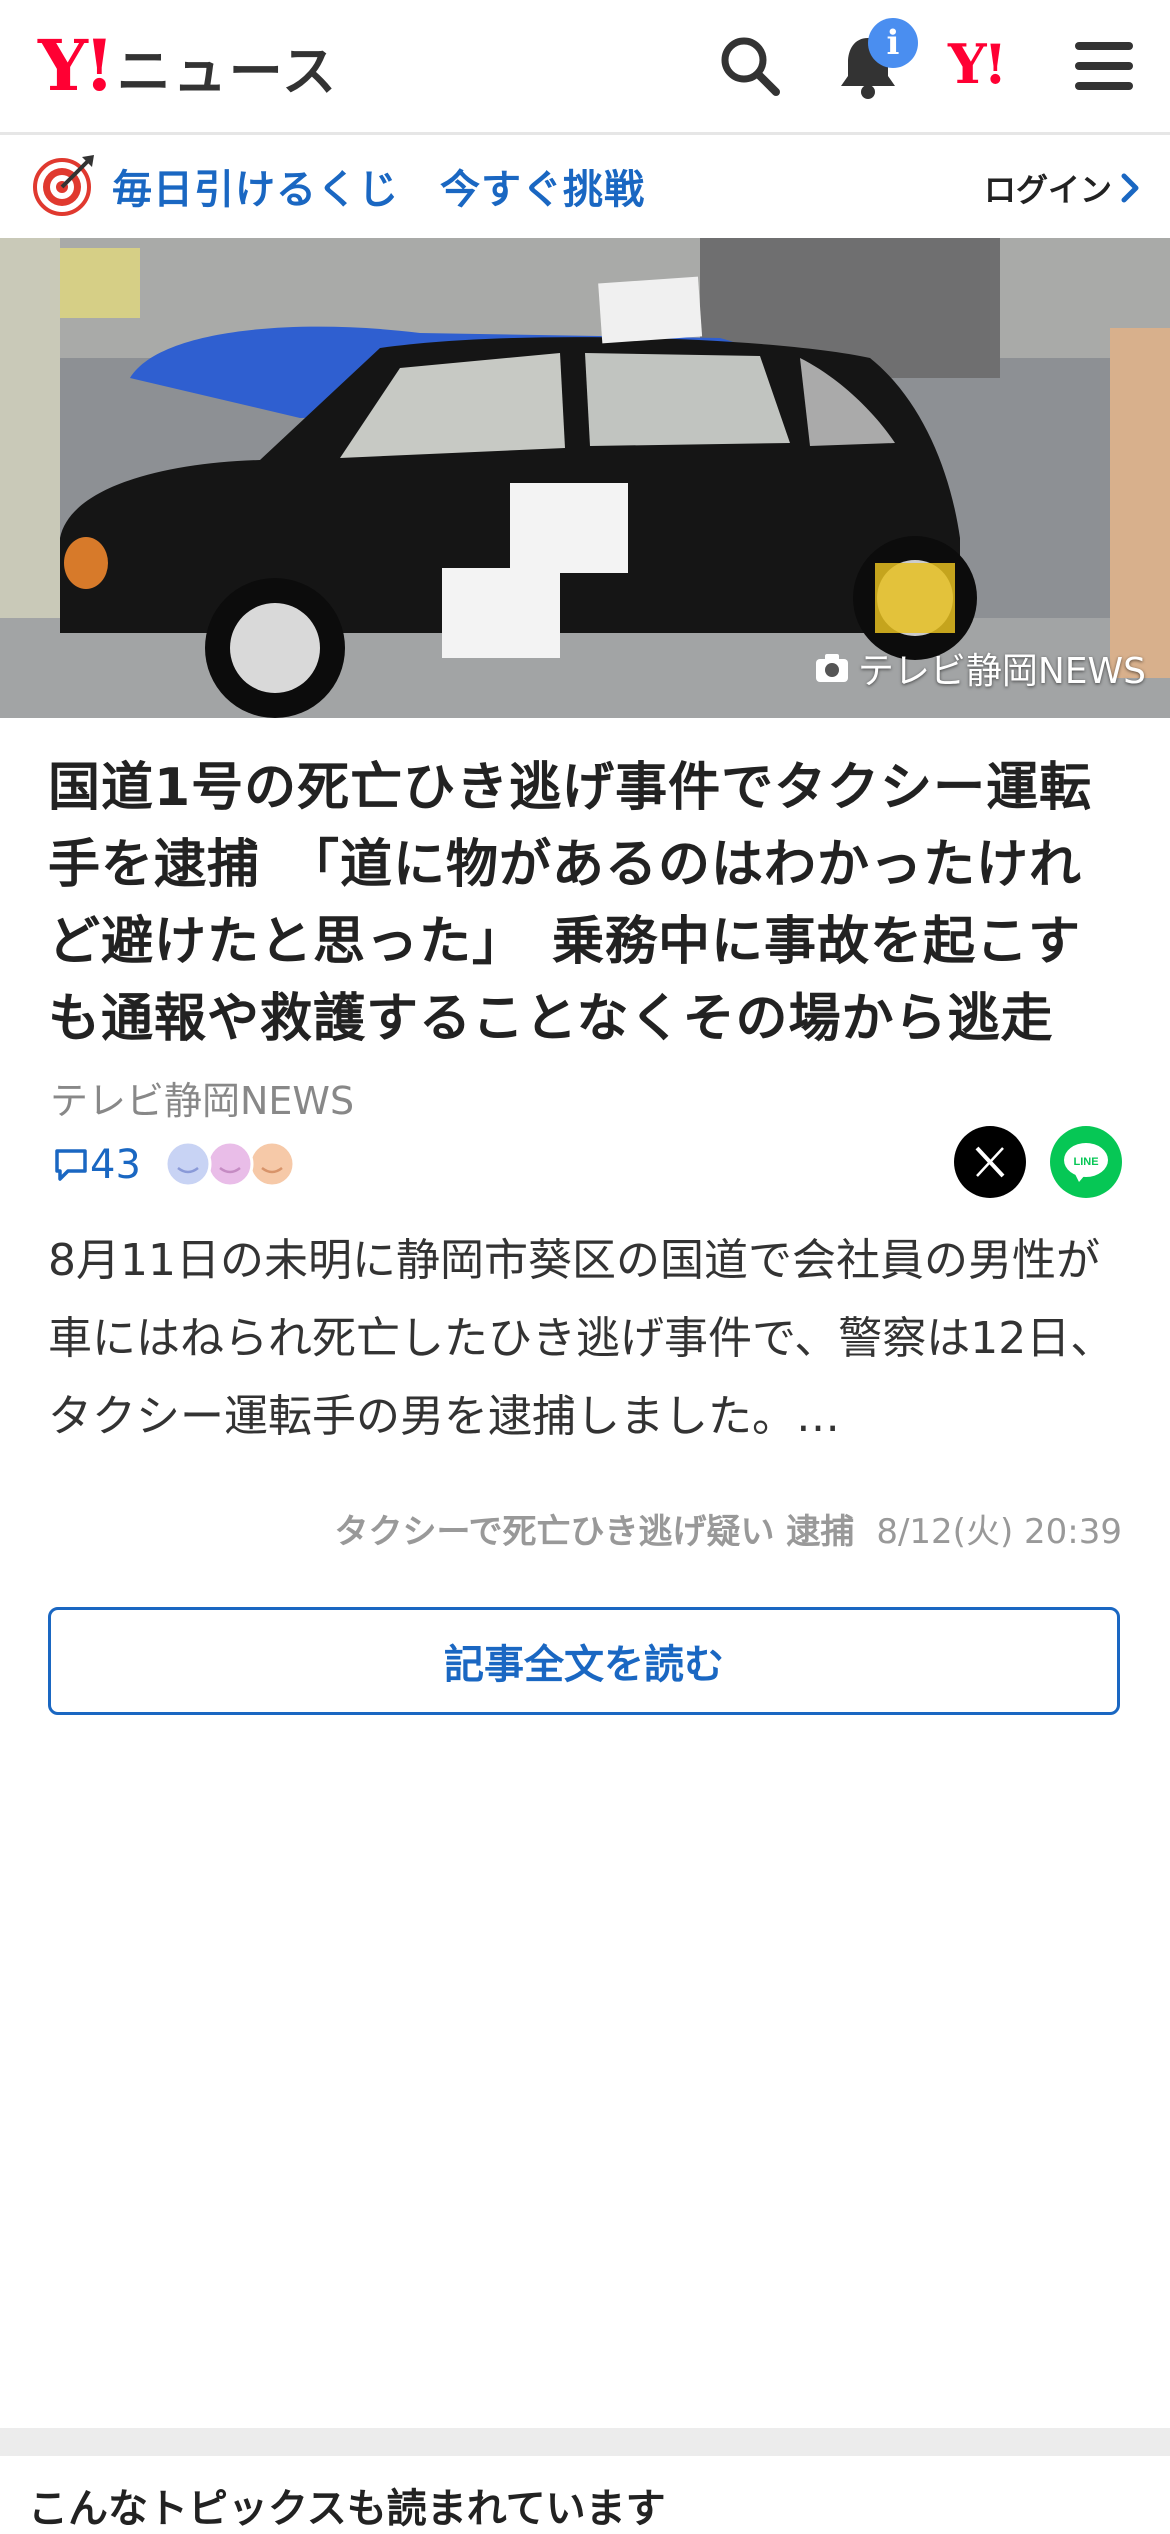 This screenshot has width=1170, height=2534. I want to click on line-logo-text: LINE, so click(1085, 1162).